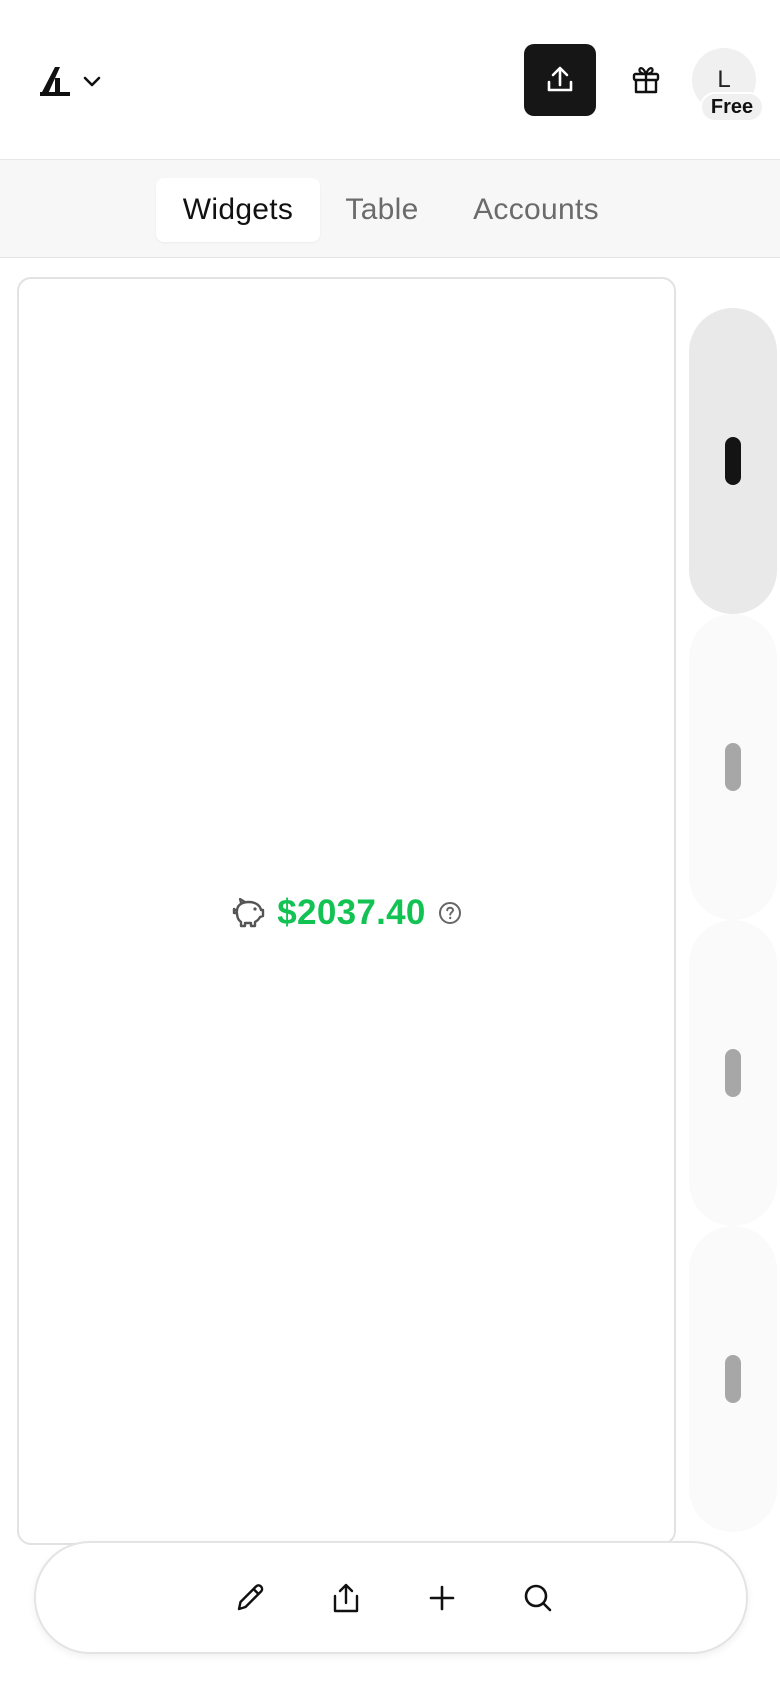 This screenshot has height=1688, width=780. I want to click on upload-icon, so click(560, 79).